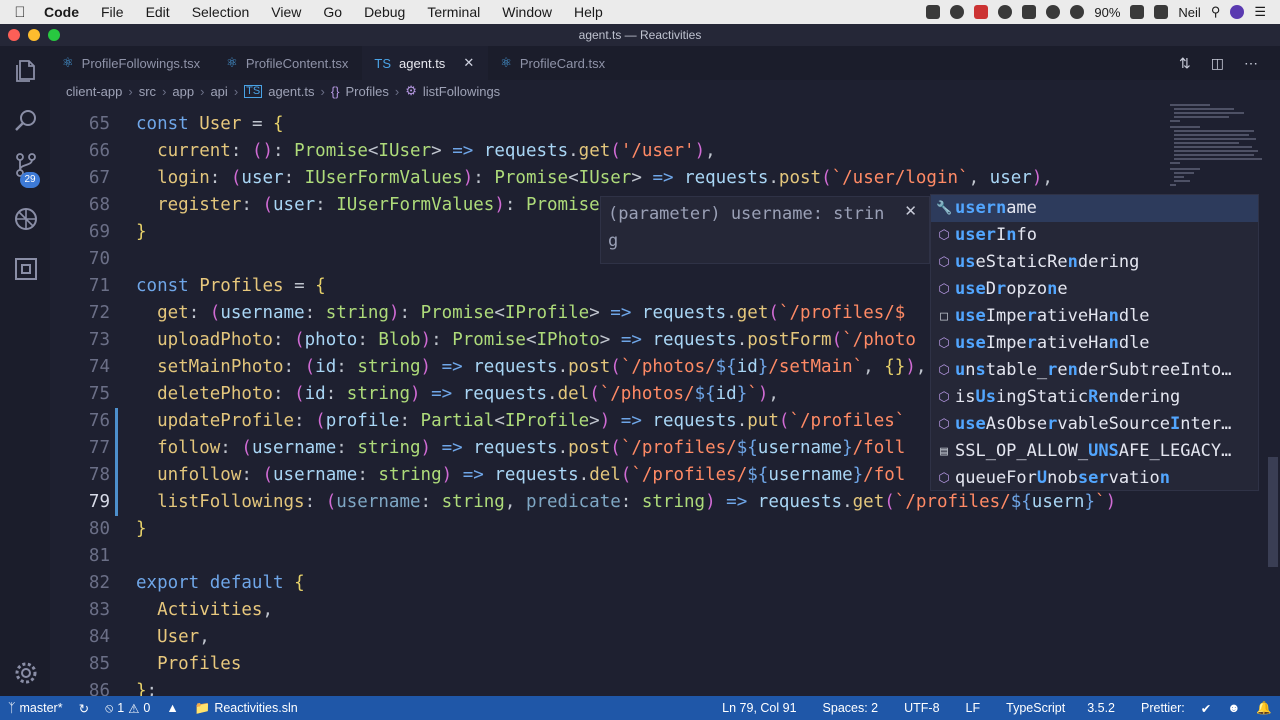  I want to click on menu-app: Code, so click(65, 12).